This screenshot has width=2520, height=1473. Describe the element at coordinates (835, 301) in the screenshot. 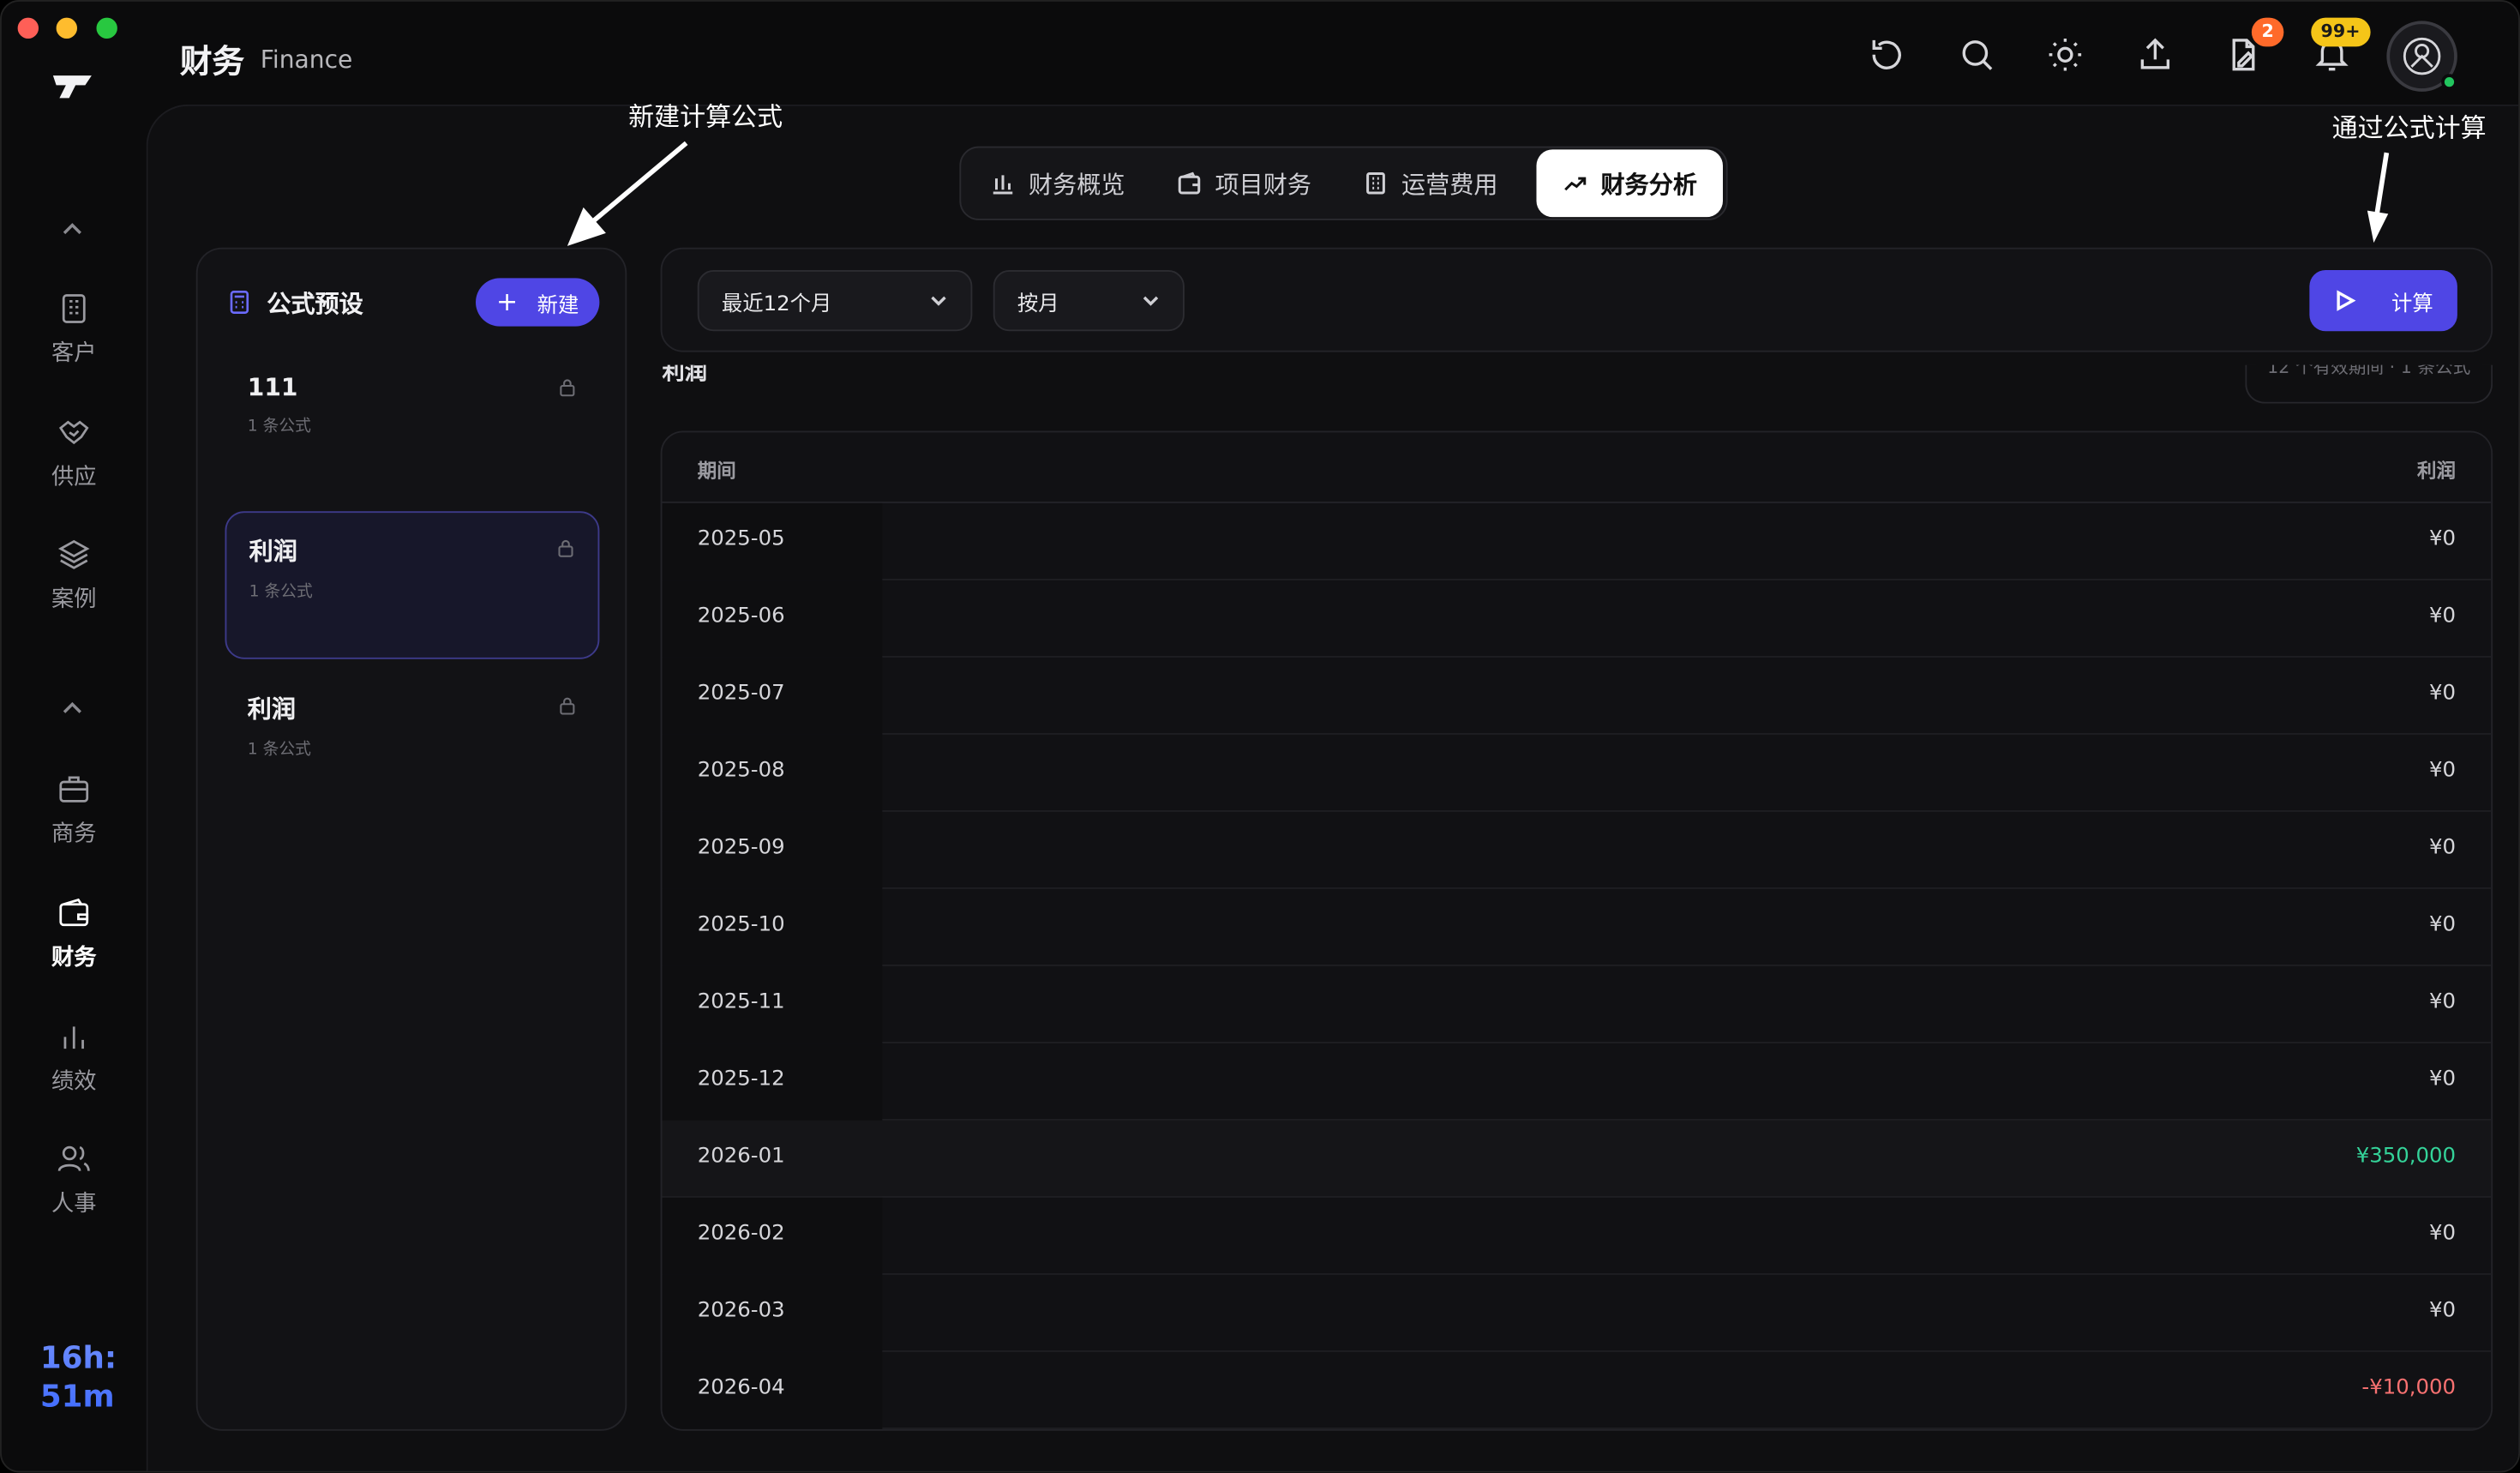

I see `period-range-select: 最近12个月` at that location.